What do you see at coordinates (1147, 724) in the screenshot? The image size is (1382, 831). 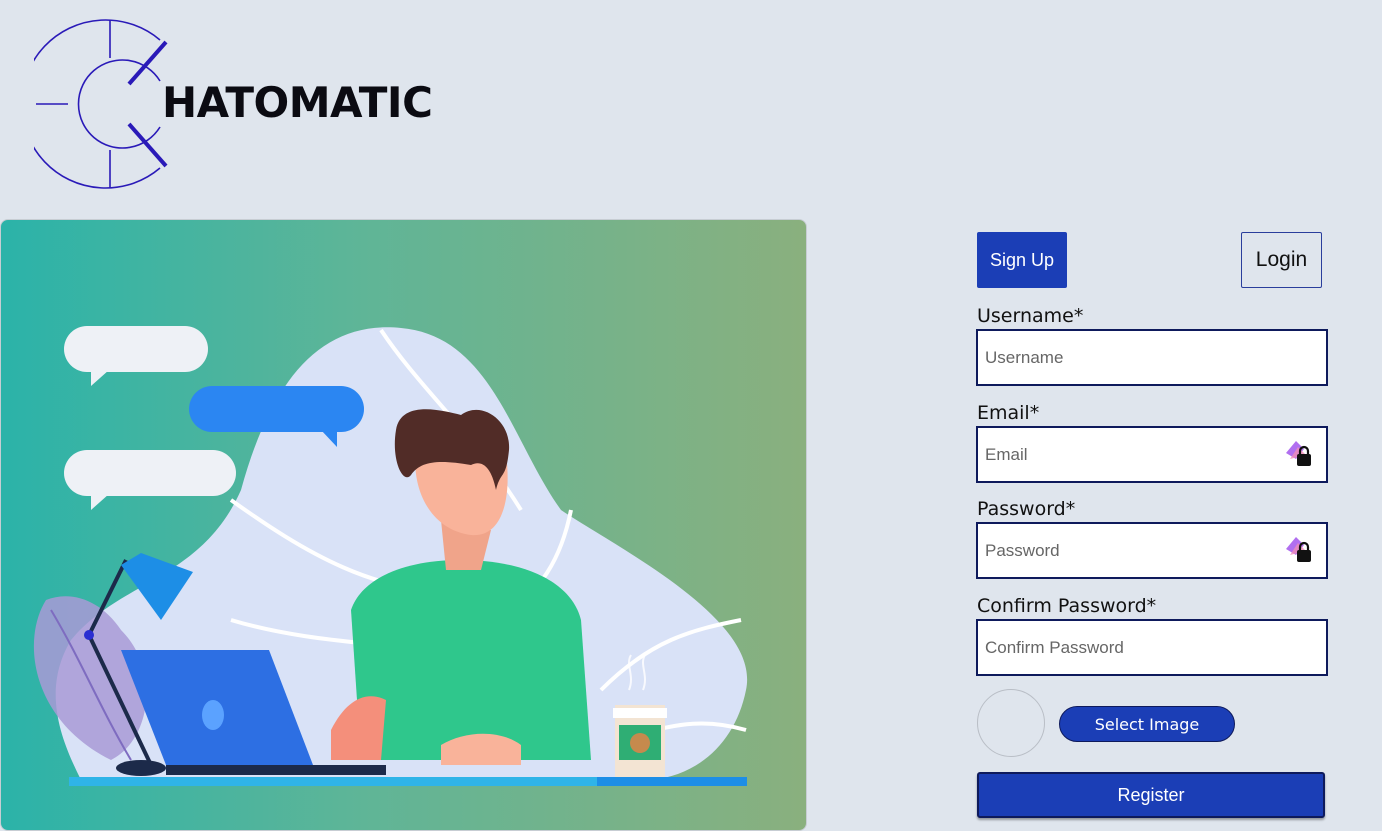 I see `select-image-button: Select Image` at bounding box center [1147, 724].